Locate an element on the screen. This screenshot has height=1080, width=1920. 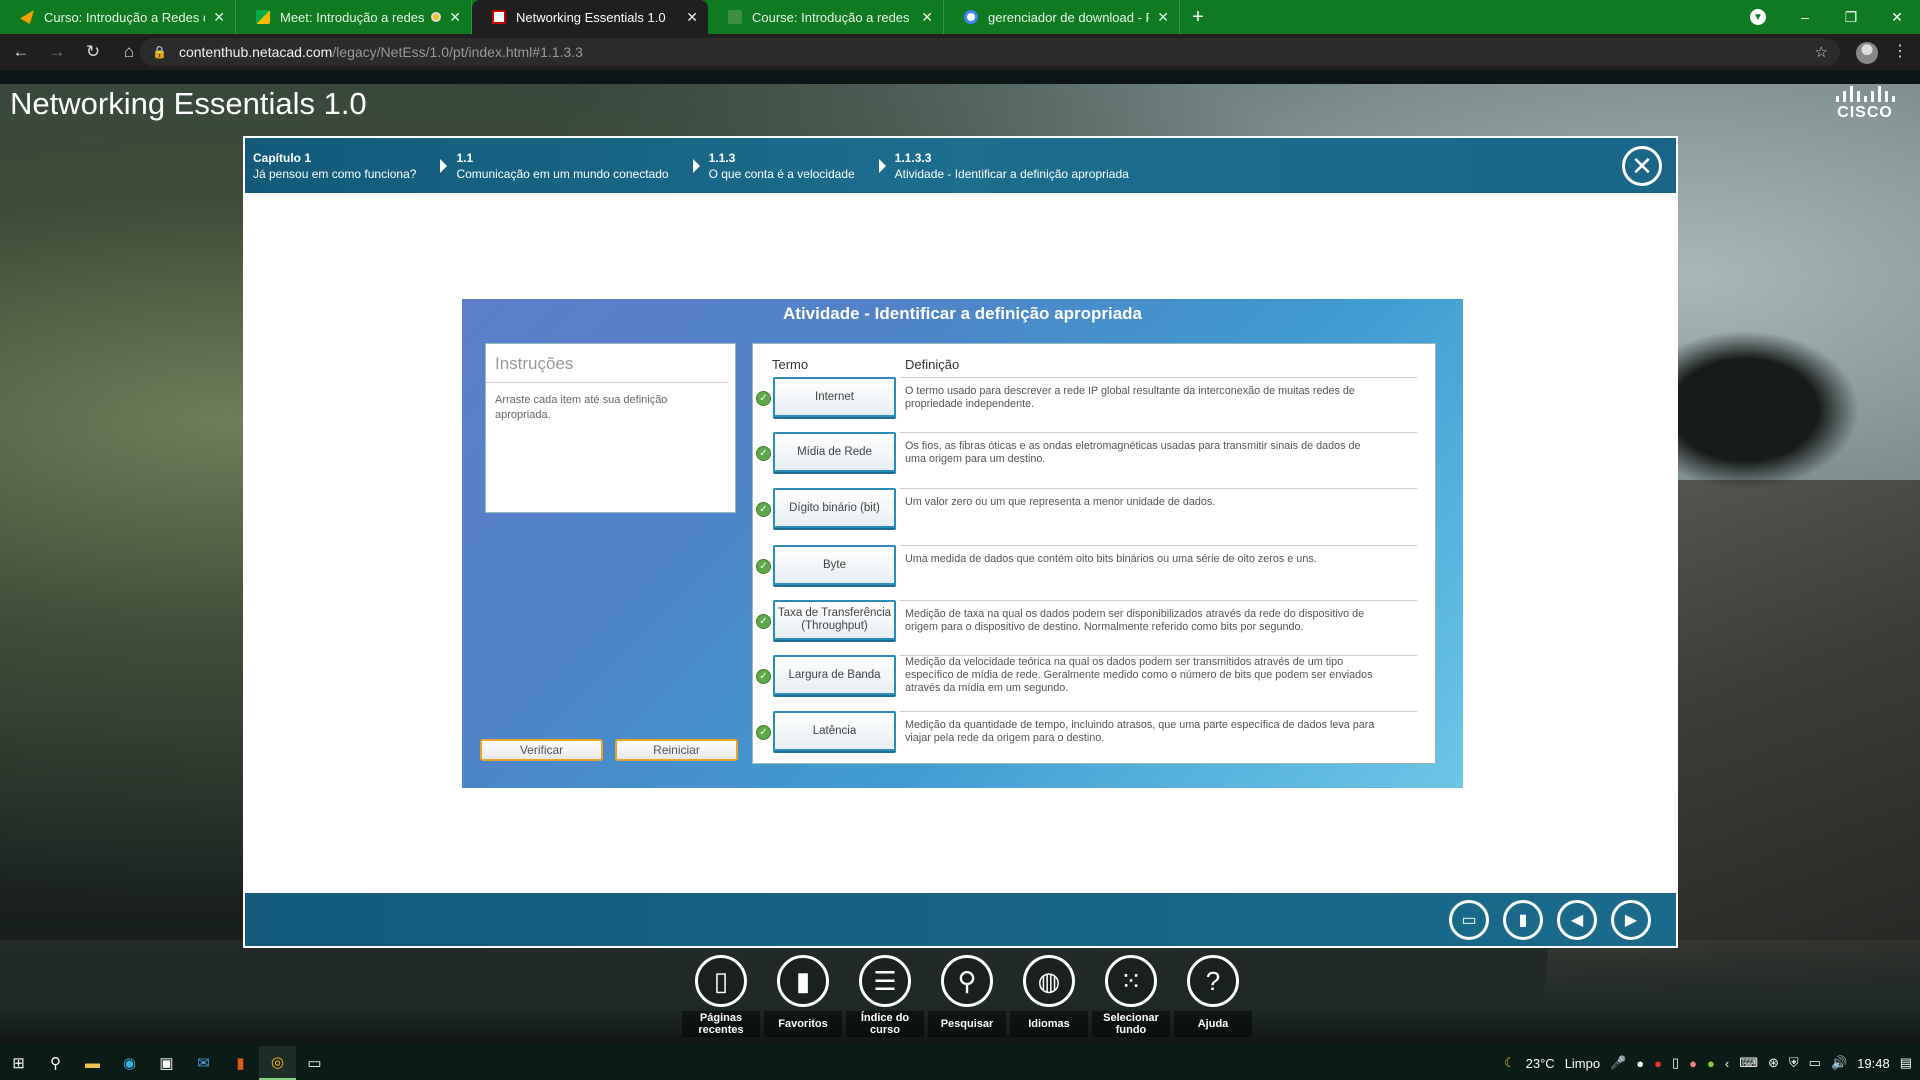
dock-label: Favoritos is located at coordinates (803, 1024).